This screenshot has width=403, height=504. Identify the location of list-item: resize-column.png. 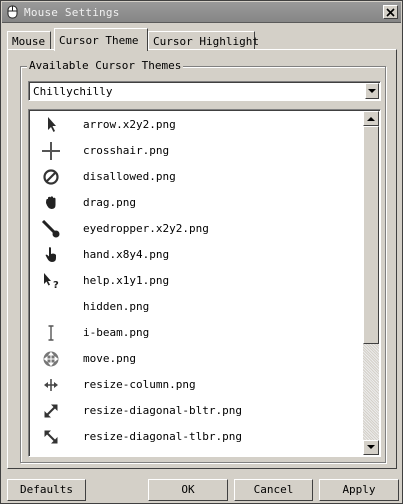
(198, 385).